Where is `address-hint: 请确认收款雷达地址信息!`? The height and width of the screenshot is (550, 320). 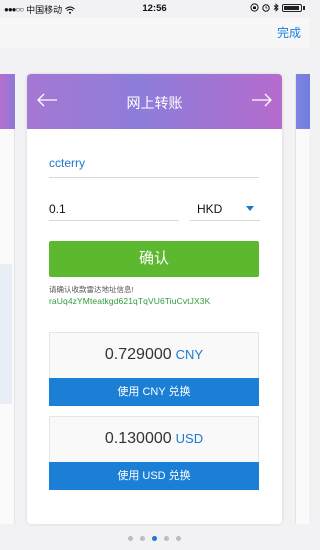 address-hint: 请确认收款雷达地址信息! is located at coordinates (91, 289).